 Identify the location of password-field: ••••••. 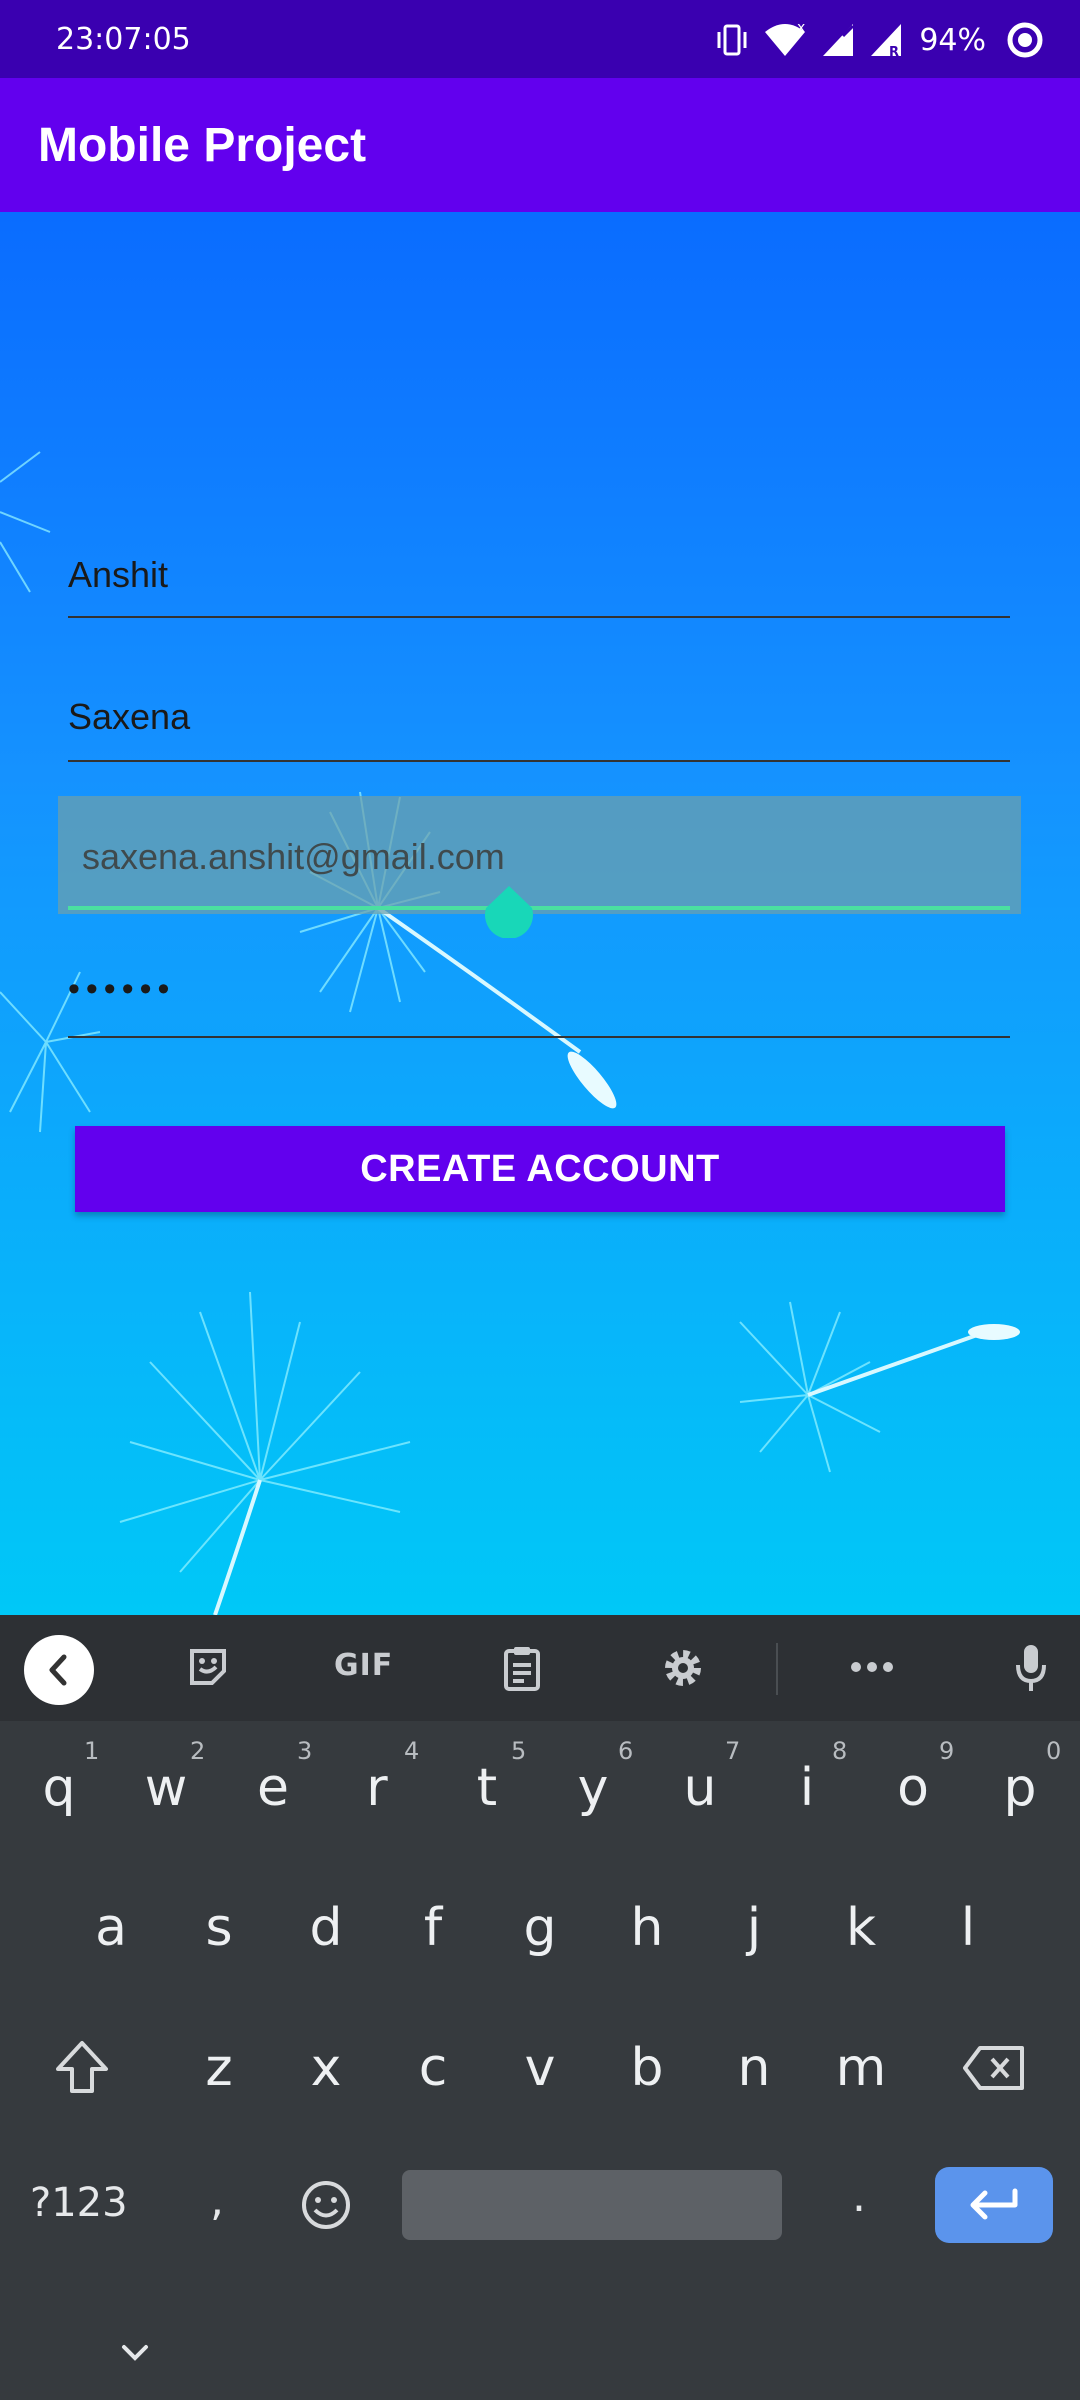
(539, 998).